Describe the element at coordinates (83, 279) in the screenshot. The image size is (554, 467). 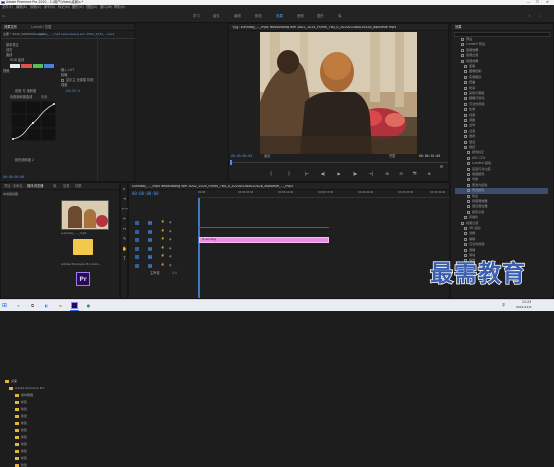
I see `premiere-file-icon: Pr` at that location.